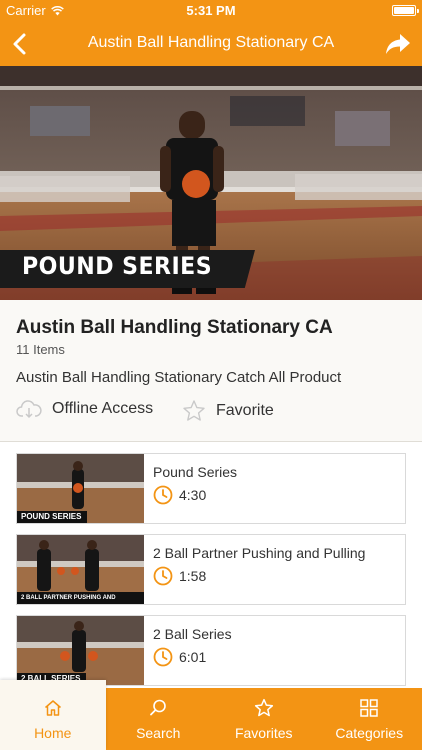 This screenshot has width=422, height=750. Describe the element at coordinates (193, 657) in the screenshot. I see `video-duration-text: 6:01` at that location.